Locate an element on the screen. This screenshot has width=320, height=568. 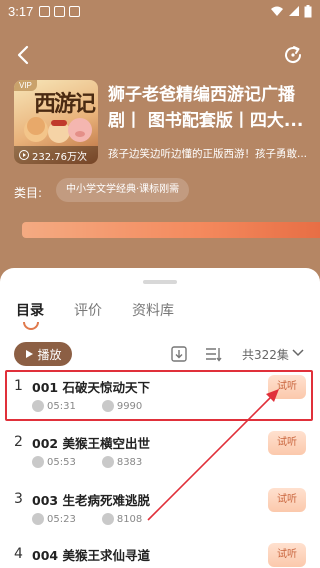
episode-index: 4 is located at coordinates (18, 554).